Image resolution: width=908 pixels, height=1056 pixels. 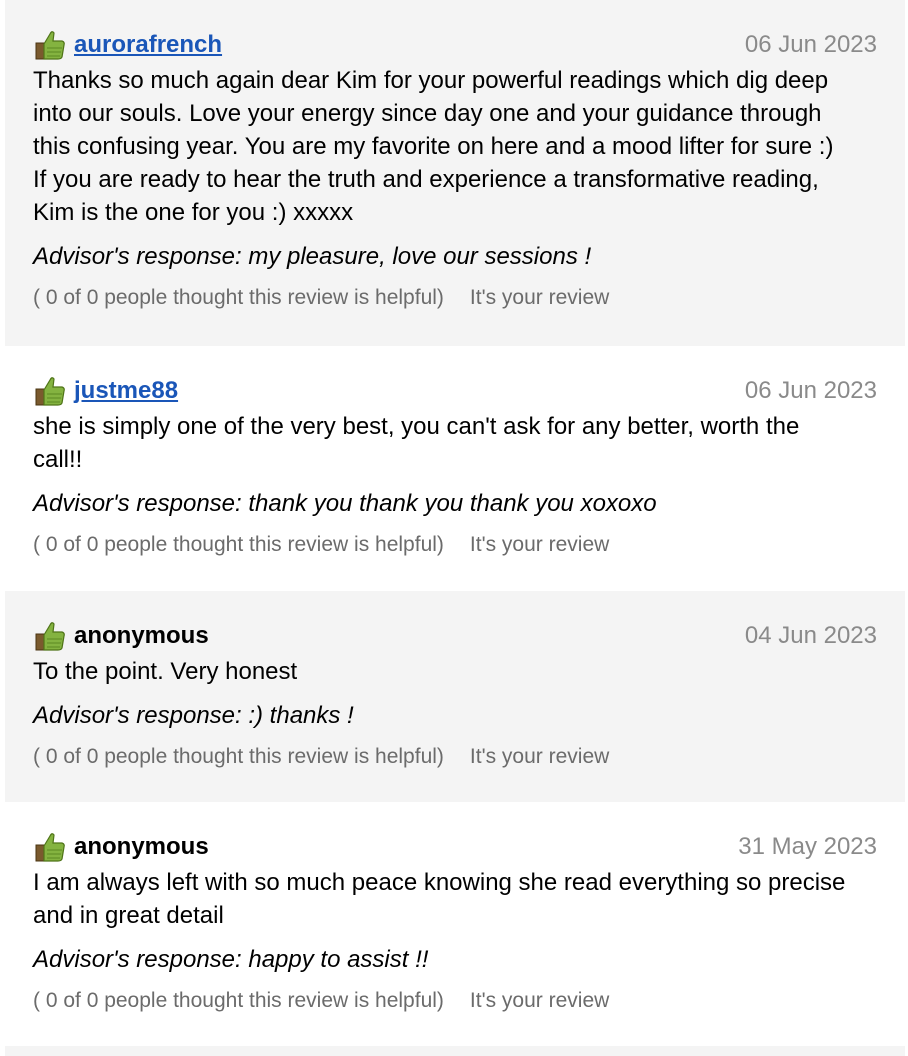 I want to click on review-text: To the point. Very honest, so click(x=165, y=671).